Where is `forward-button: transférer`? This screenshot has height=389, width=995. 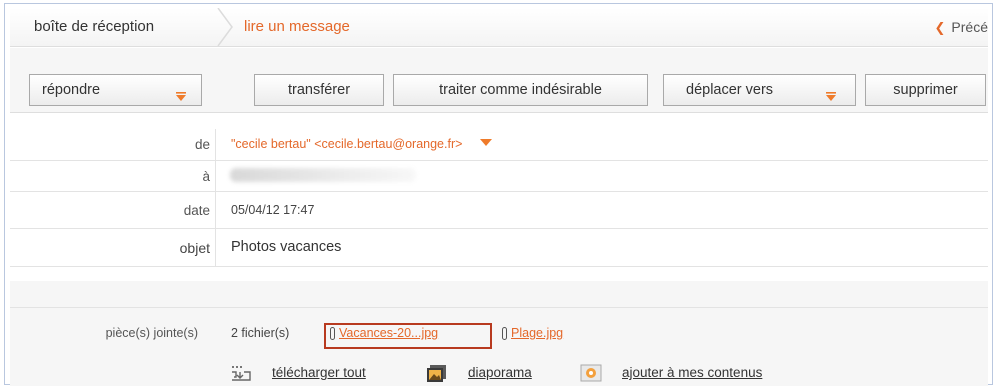
forward-button: transférer is located at coordinates (319, 90).